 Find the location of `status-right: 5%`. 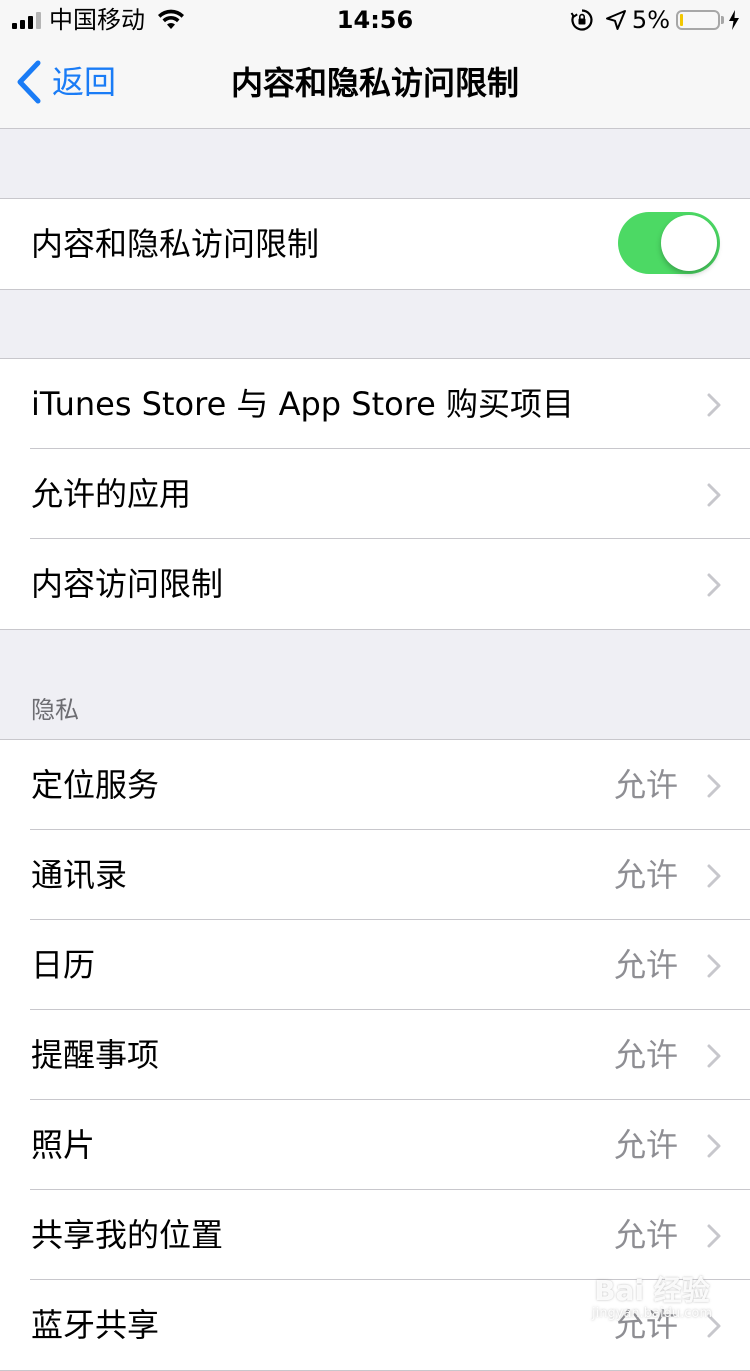

status-right: 5% is located at coordinates (655, 20).